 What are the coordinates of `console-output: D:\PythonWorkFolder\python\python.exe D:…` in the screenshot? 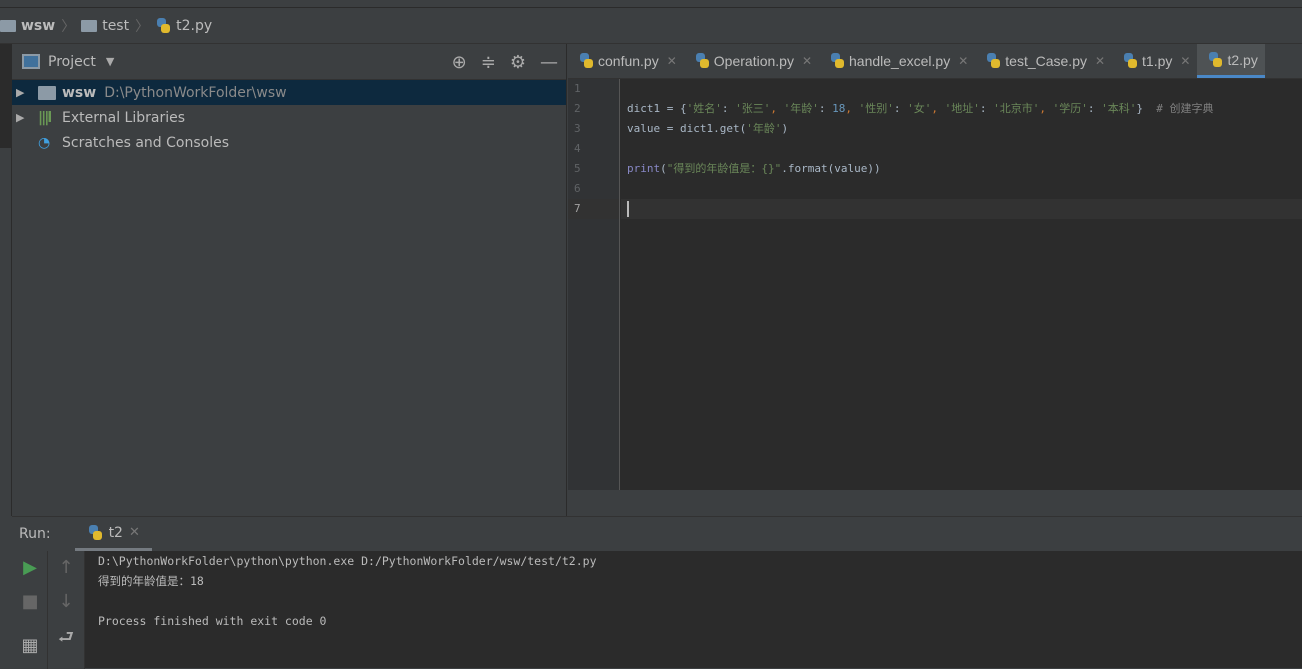 It's located at (347, 591).